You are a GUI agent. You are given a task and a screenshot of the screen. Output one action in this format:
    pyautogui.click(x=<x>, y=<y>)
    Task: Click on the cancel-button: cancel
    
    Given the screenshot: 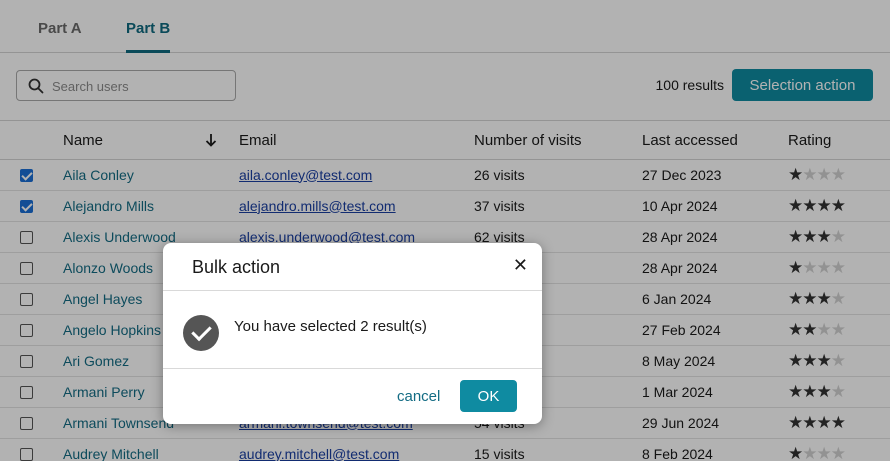 What is the action you would take?
    pyautogui.click(x=418, y=396)
    